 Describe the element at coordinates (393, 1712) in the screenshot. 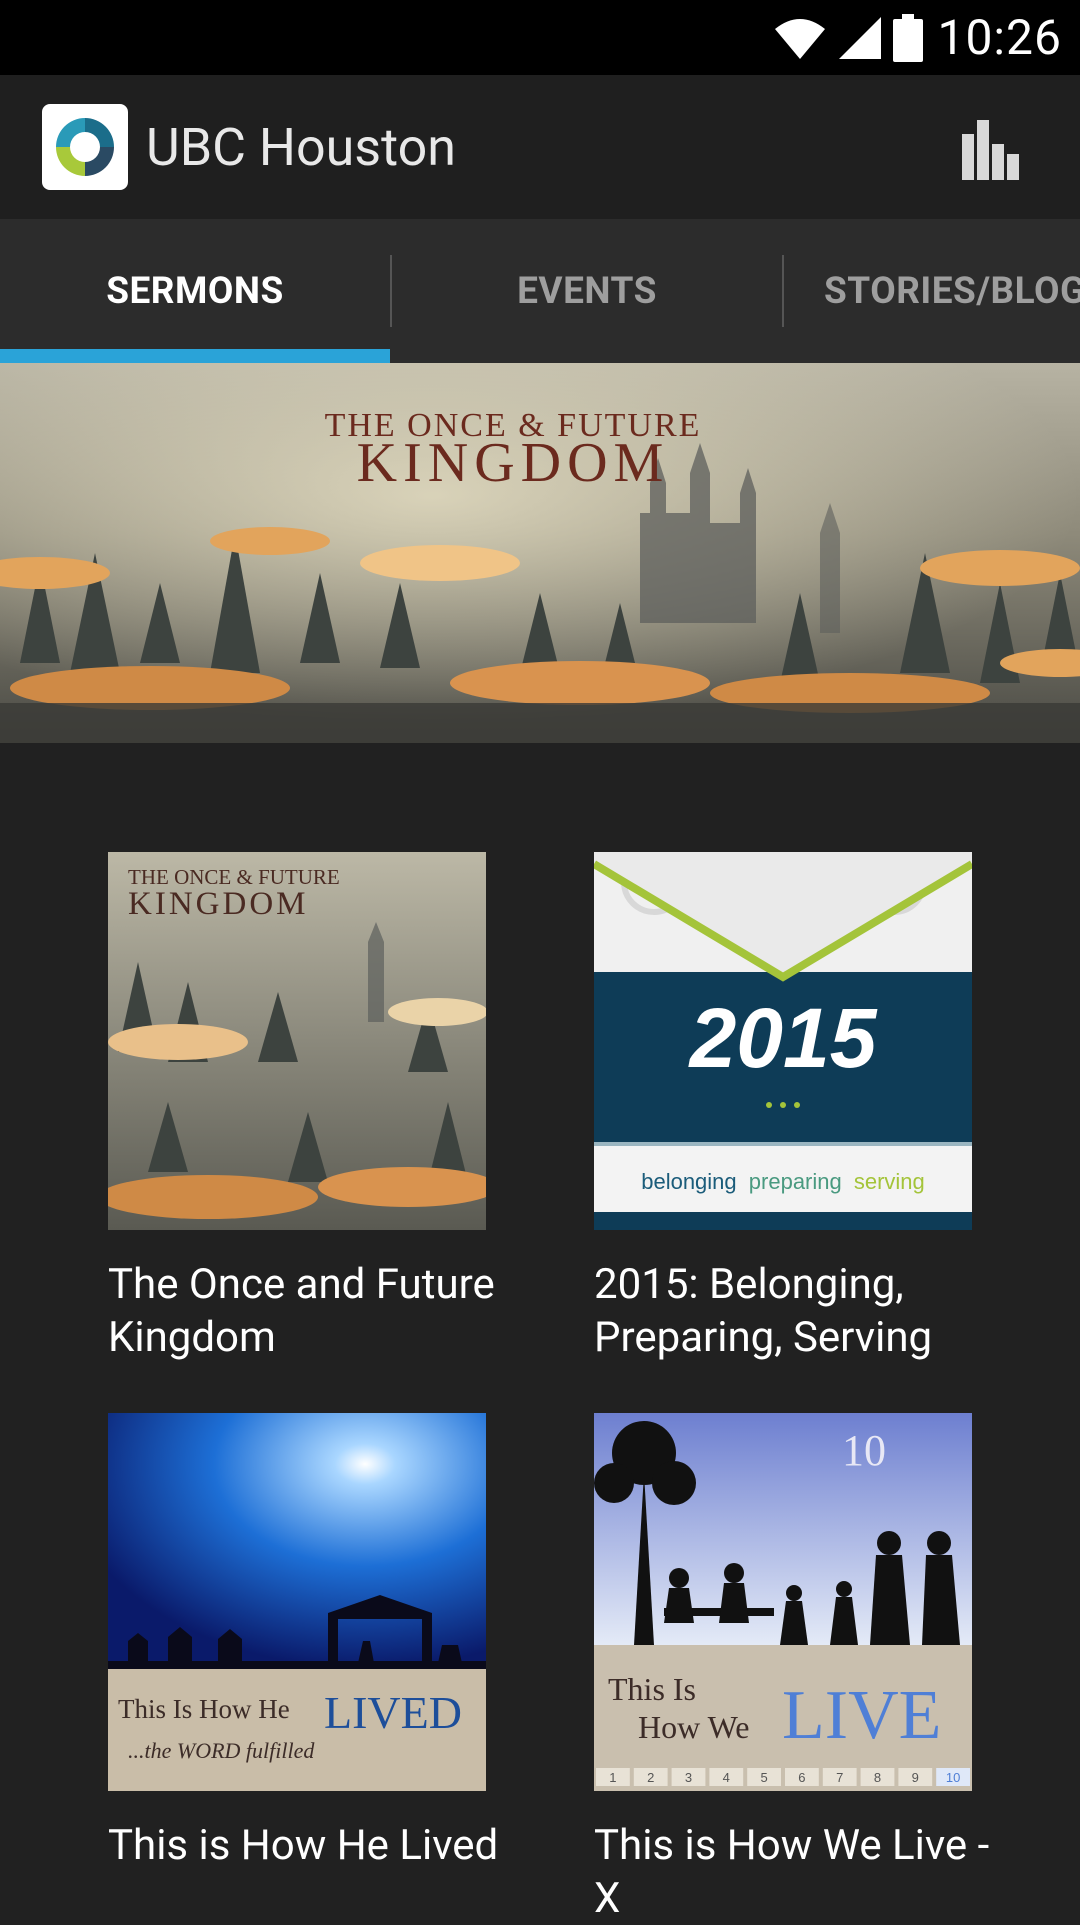

I see `thumb-title-big: LIVED` at that location.